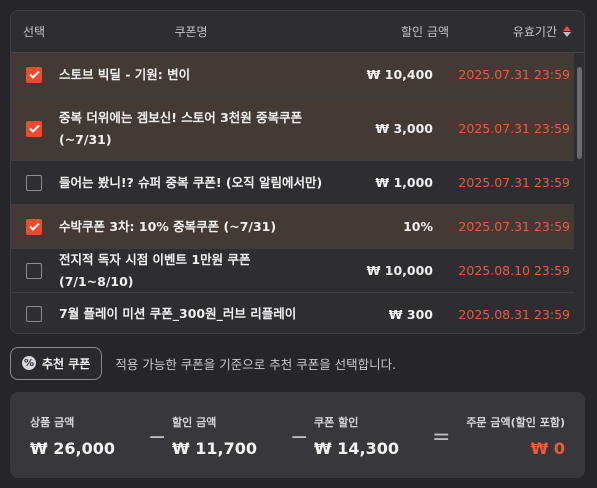 Image resolution: width=597 pixels, height=488 pixels. I want to click on coupon-expiry: 2025.08.31 23:59, so click(514, 314).